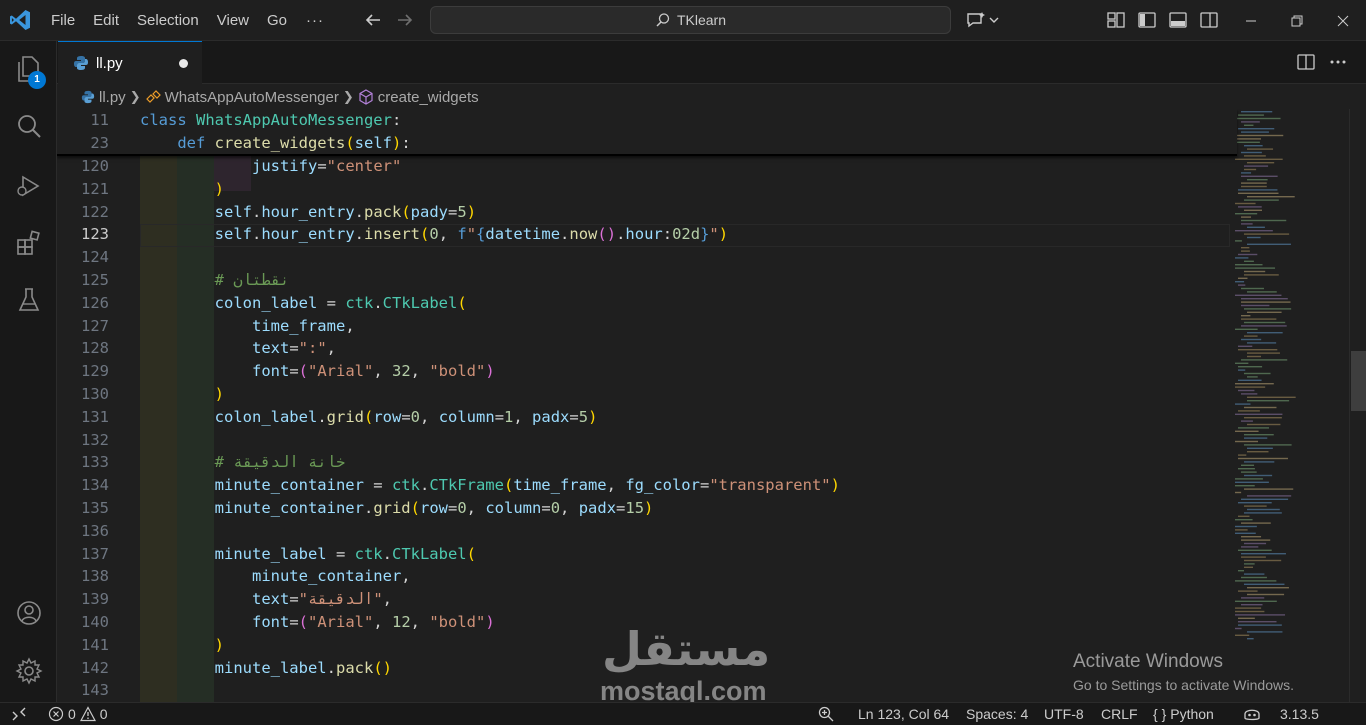 This screenshot has width=1366, height=725. What do you see at coordinates (701, 20) in the screenshot?
I see `command-center-label: TKlearn` at bounding box center [701, 20].